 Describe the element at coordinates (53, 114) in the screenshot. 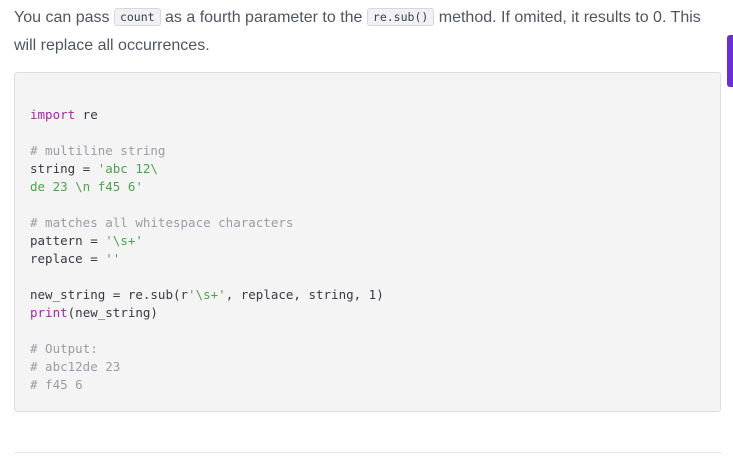

I see `code-keyword: import` at that location.